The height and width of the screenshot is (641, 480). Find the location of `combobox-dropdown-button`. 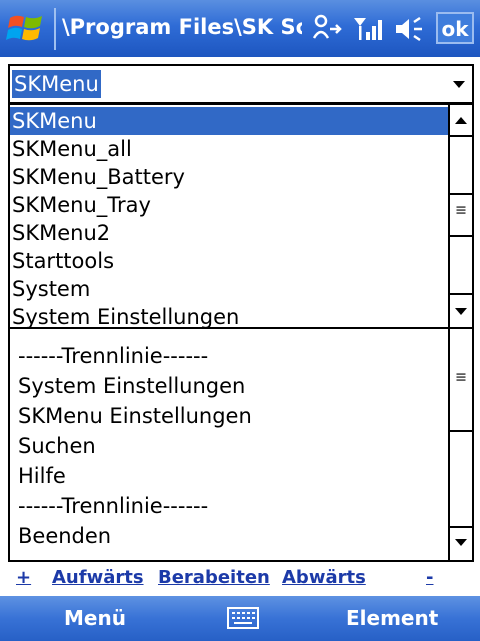

combobox-dropdown-button is located at coordinates (459, 84).